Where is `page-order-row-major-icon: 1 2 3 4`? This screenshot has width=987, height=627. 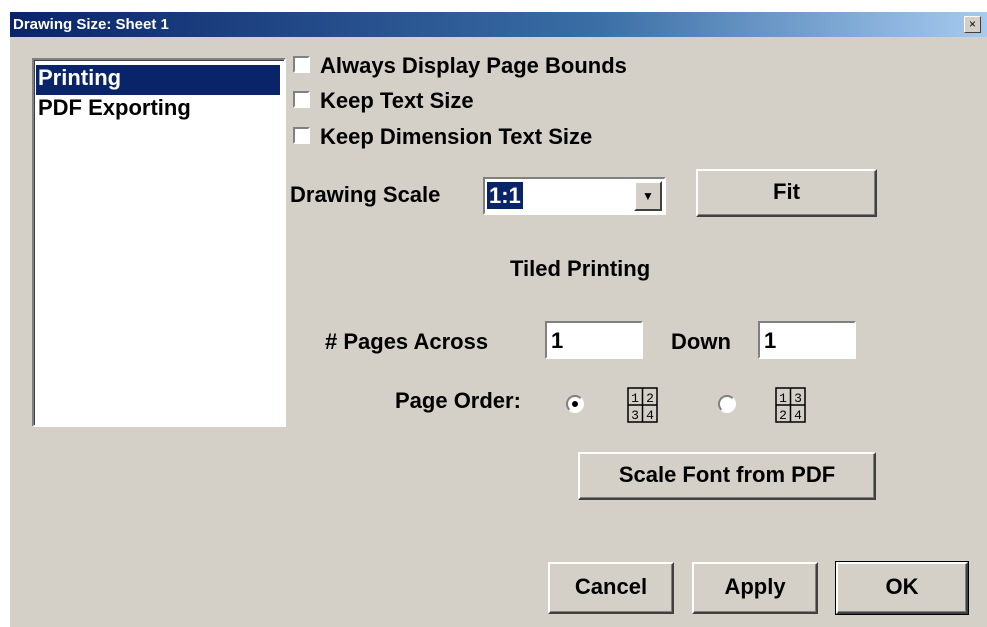
page-order-row-major-icon: 1 2 3 4 is located at coordinates (642, 405).